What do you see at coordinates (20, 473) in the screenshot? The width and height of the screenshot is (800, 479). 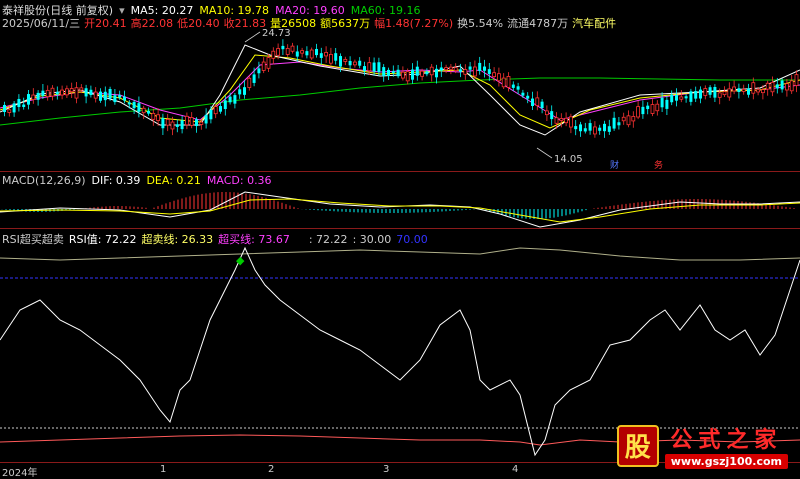 I see `x-tick-0: 2024年` at bounding box center [20, 473].